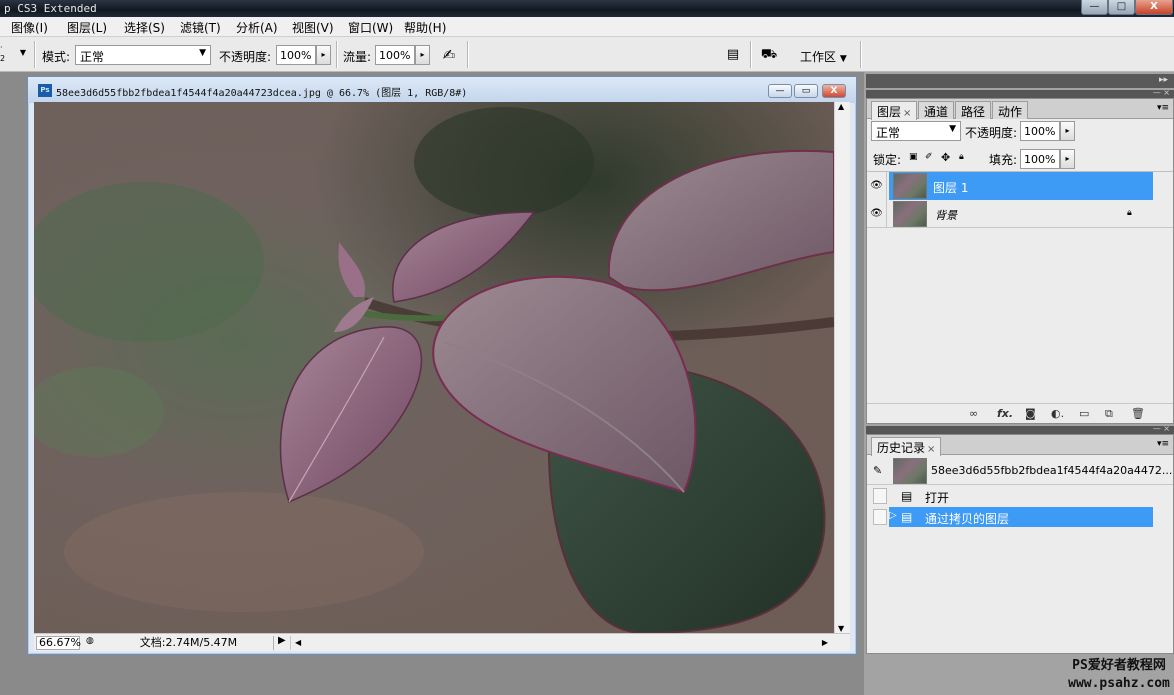 The width and height of the screenshot is (1174, 695). I want to click on menu-help: 帮助(H), so click(425, 27).